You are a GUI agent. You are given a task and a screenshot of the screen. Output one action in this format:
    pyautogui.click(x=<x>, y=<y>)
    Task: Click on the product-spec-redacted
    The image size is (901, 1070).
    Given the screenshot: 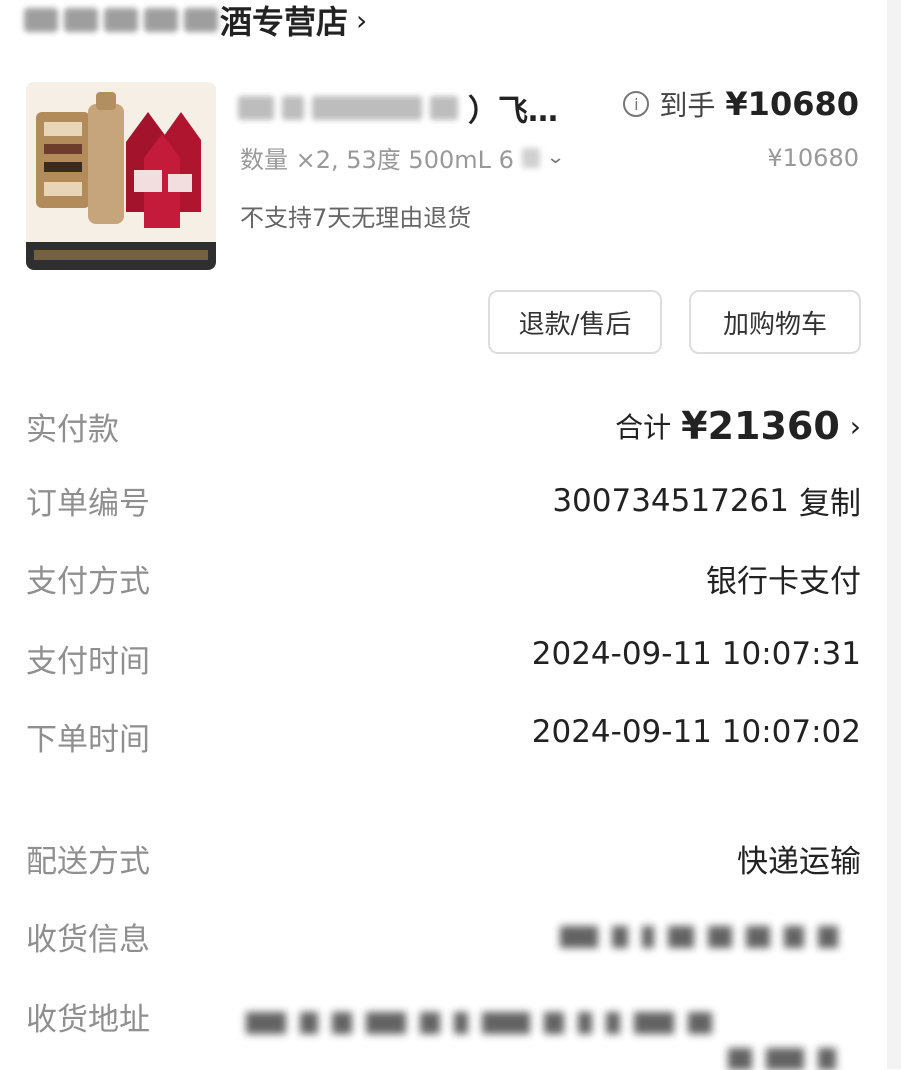 What is the action you would take?
    pyautogui.click(x=530, y=157)
    